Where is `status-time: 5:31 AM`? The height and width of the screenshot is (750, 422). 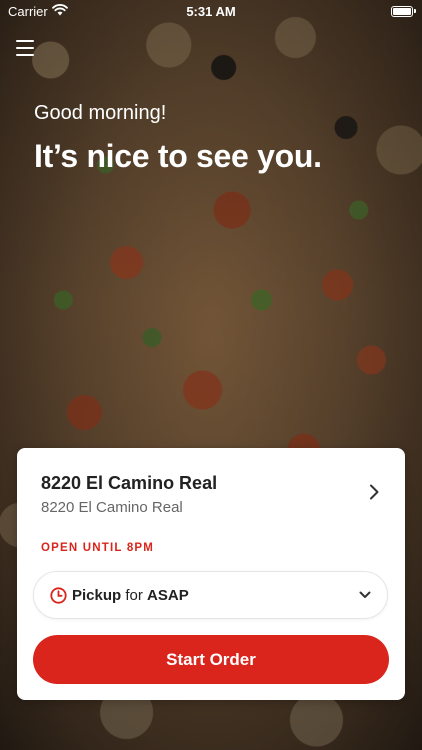 status-time: 5:31 AM is located at coordinates (211, 11).